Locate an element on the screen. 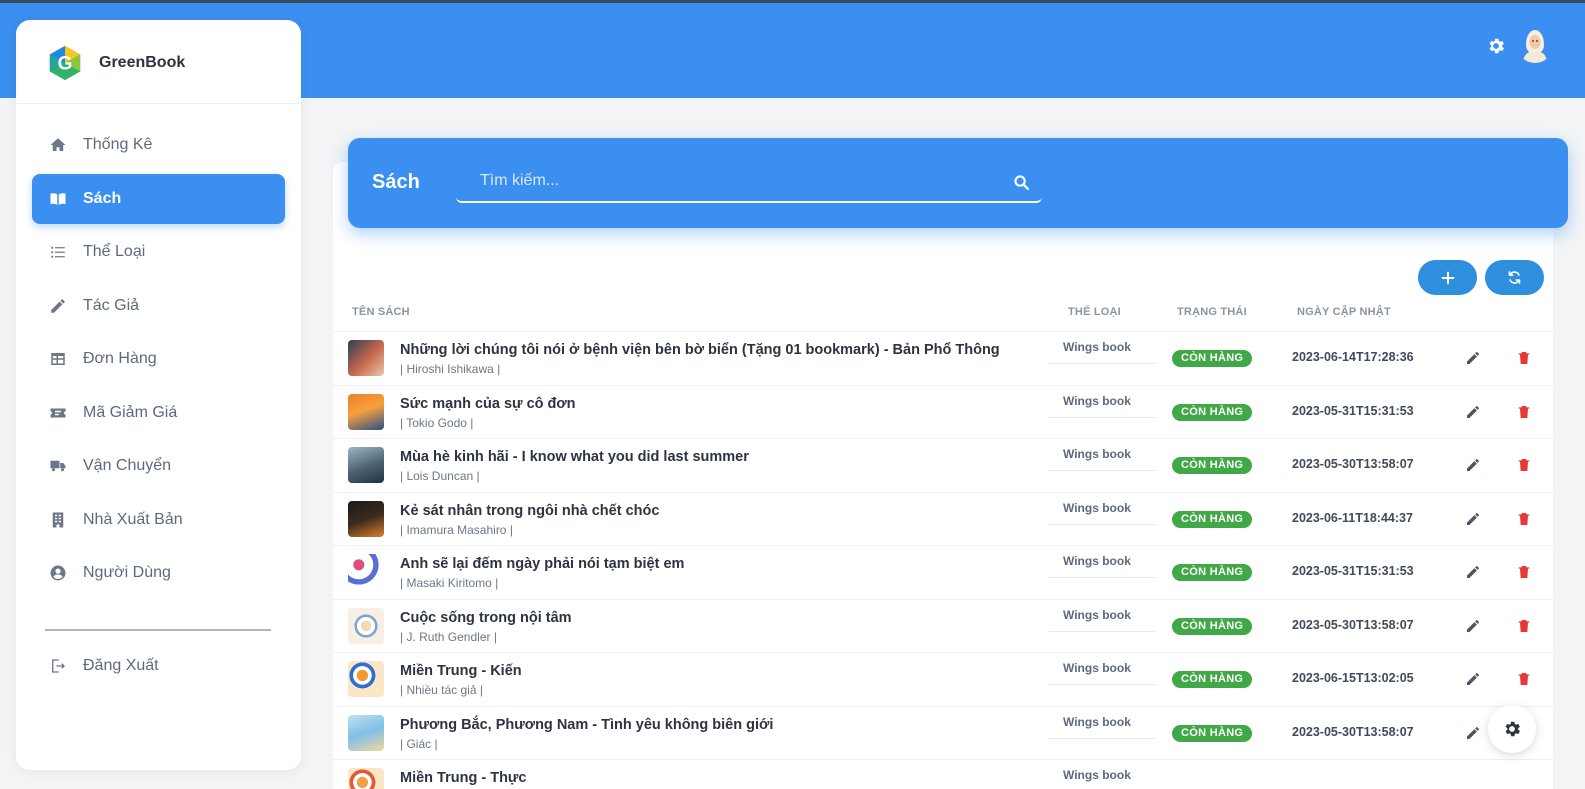 The width and height of the screenshot is (1585, 789). logout-section: Đăng Xuất is located at coordinates (158, 668).